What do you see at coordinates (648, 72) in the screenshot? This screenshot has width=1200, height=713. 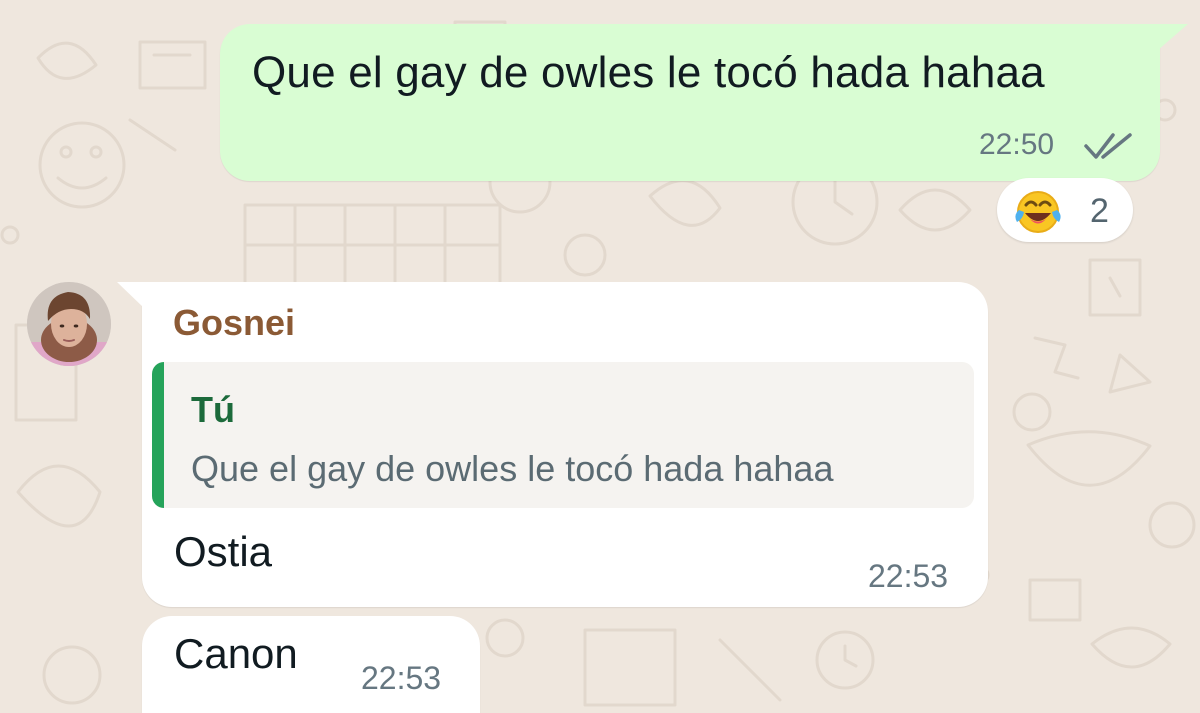 I see `outgoing-message-text: Que el gay de owles le tocó hada hahaa` at bounding box center [648, 72].